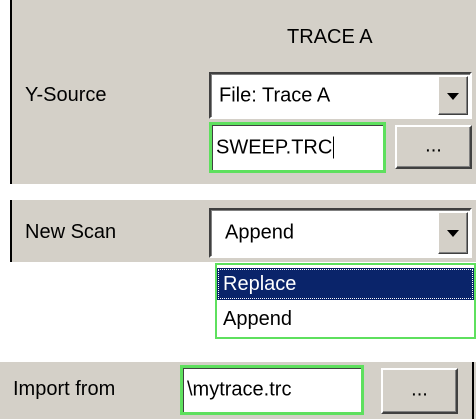 Image resolution: width=476 pixels, height=419 pixels. What do you see at coordinates (330, 37) in the screenshot?
I see `trace-header: TRACE A` at bounding box center [330, 37].